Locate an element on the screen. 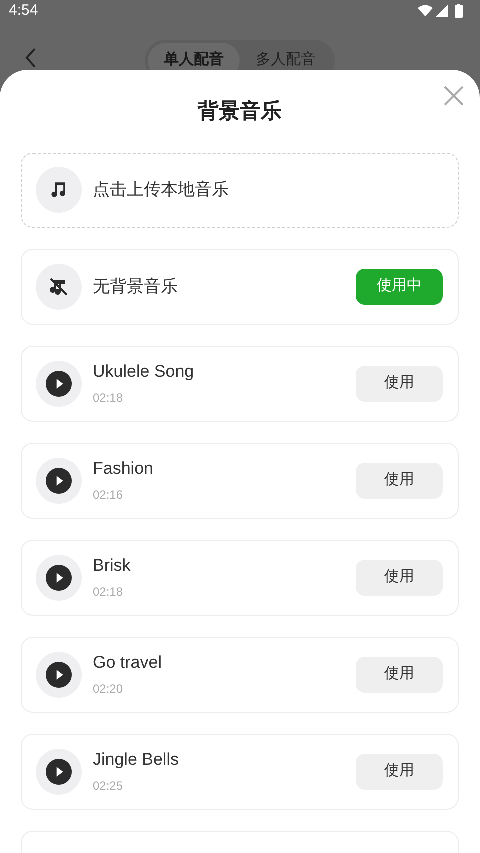 The width and height of the screenshot is (480, 853). music-duration: 02:25 is located at coordinates (108, 786).